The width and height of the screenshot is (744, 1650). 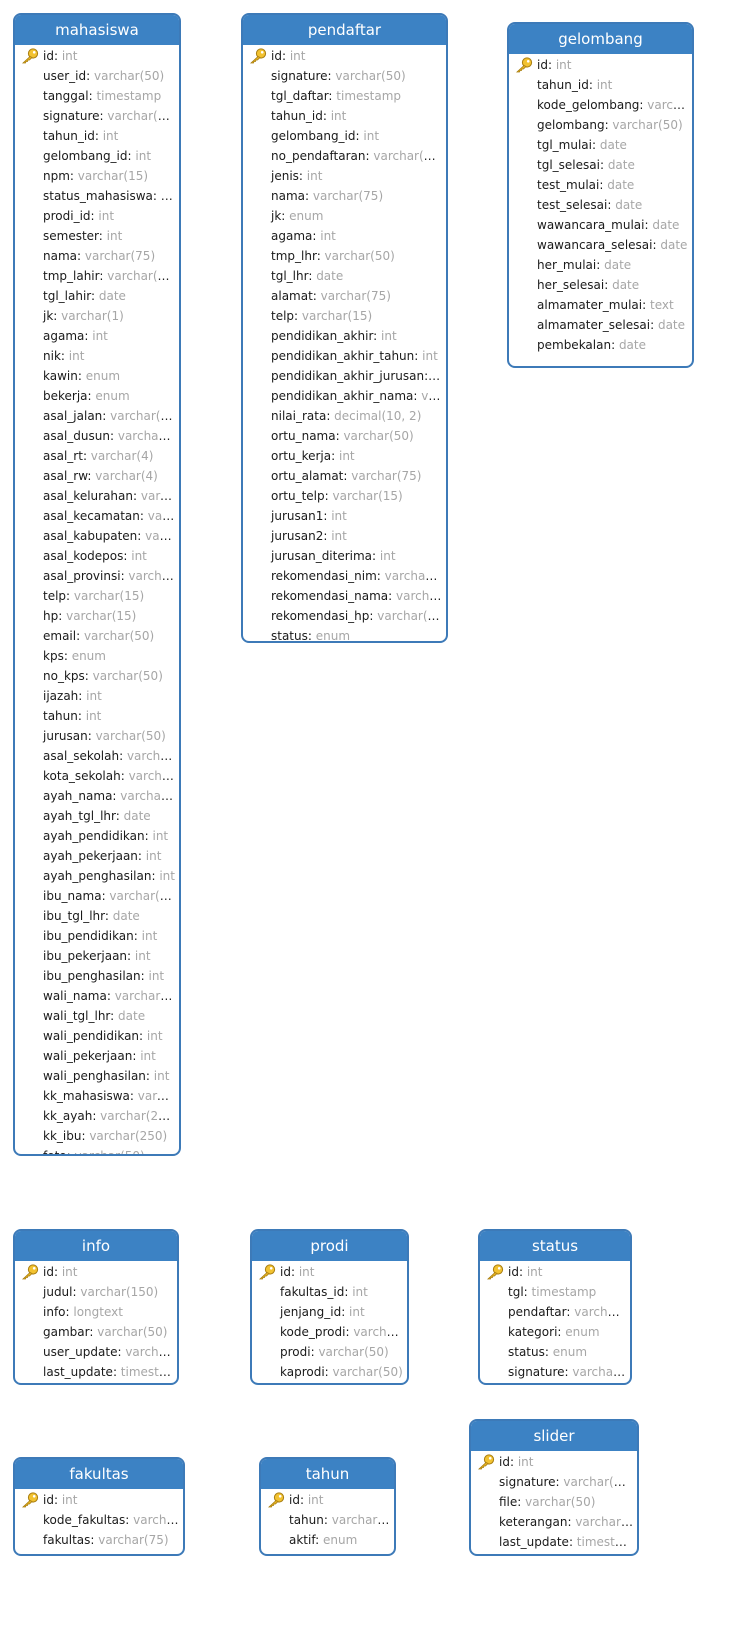 What do you see at coordinates (344, 336) in the screenshot?
I see `field-row: pendidikan_akhir: int` at bounding box center [344, 336].